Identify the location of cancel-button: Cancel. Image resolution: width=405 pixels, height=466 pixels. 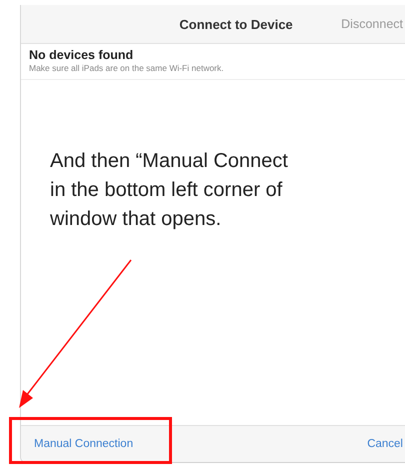
(385, 444).